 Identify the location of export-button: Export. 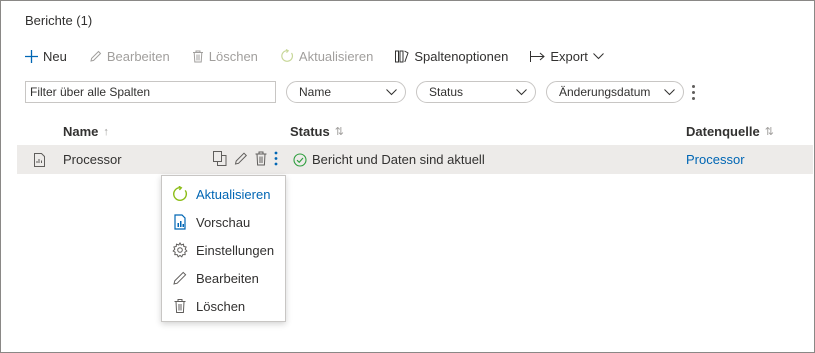
(567, 56).